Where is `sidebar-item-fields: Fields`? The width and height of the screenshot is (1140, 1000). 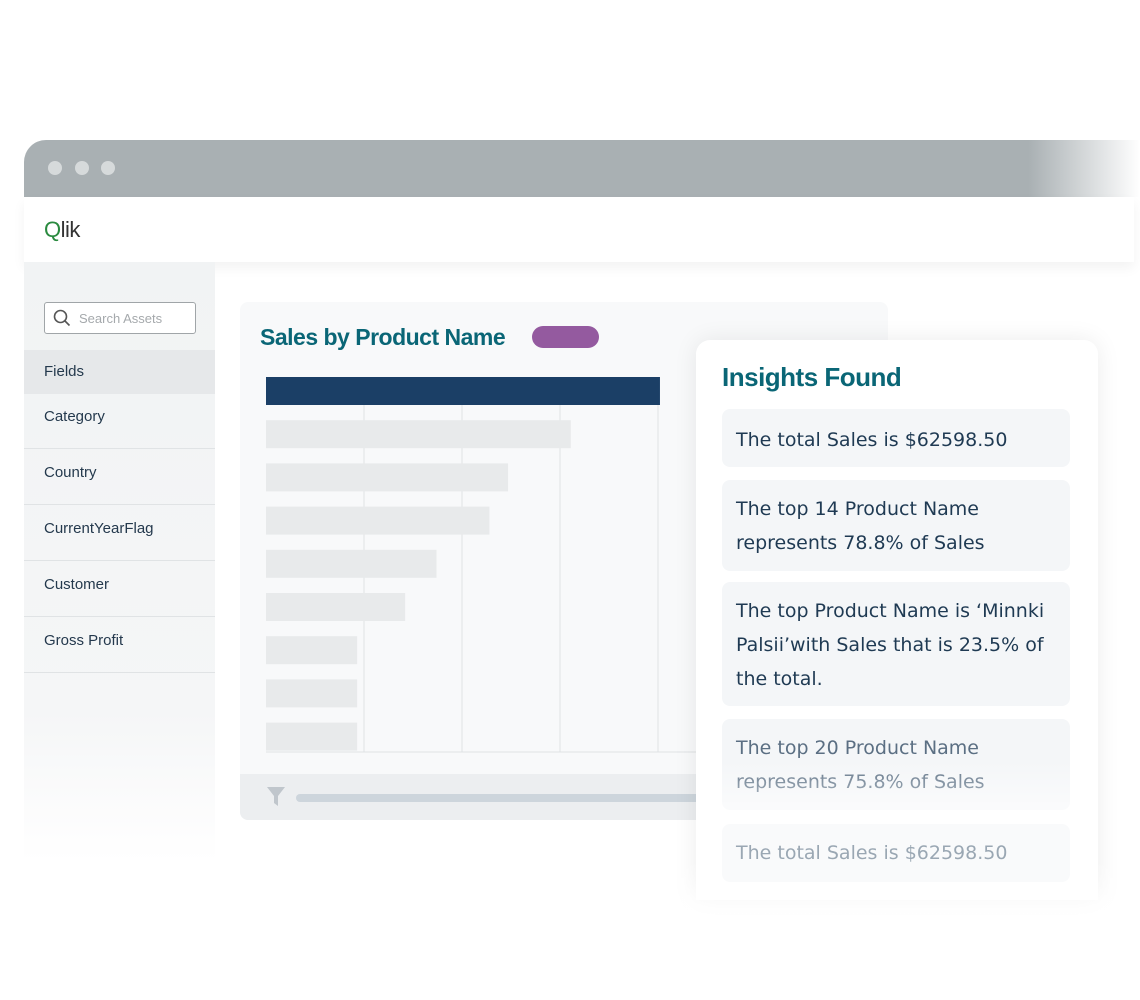 sidebar-item-fields: Fields is located at coordinates (119, 372).